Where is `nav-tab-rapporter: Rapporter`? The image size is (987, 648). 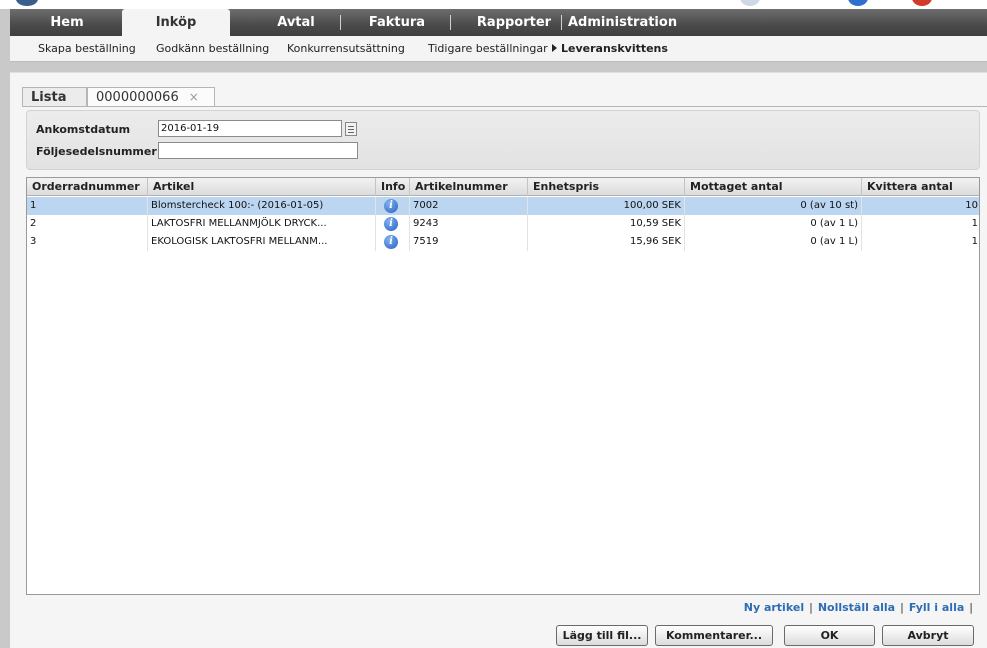
nav-tab-rapporter: Rapporter is located at coordinates (514, 22).